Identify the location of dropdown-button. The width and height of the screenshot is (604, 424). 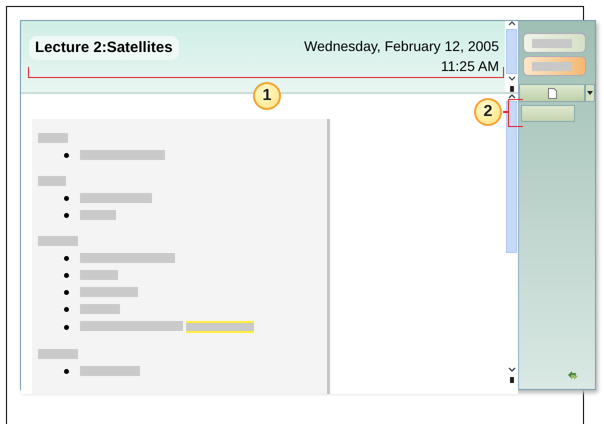
(590, 93).